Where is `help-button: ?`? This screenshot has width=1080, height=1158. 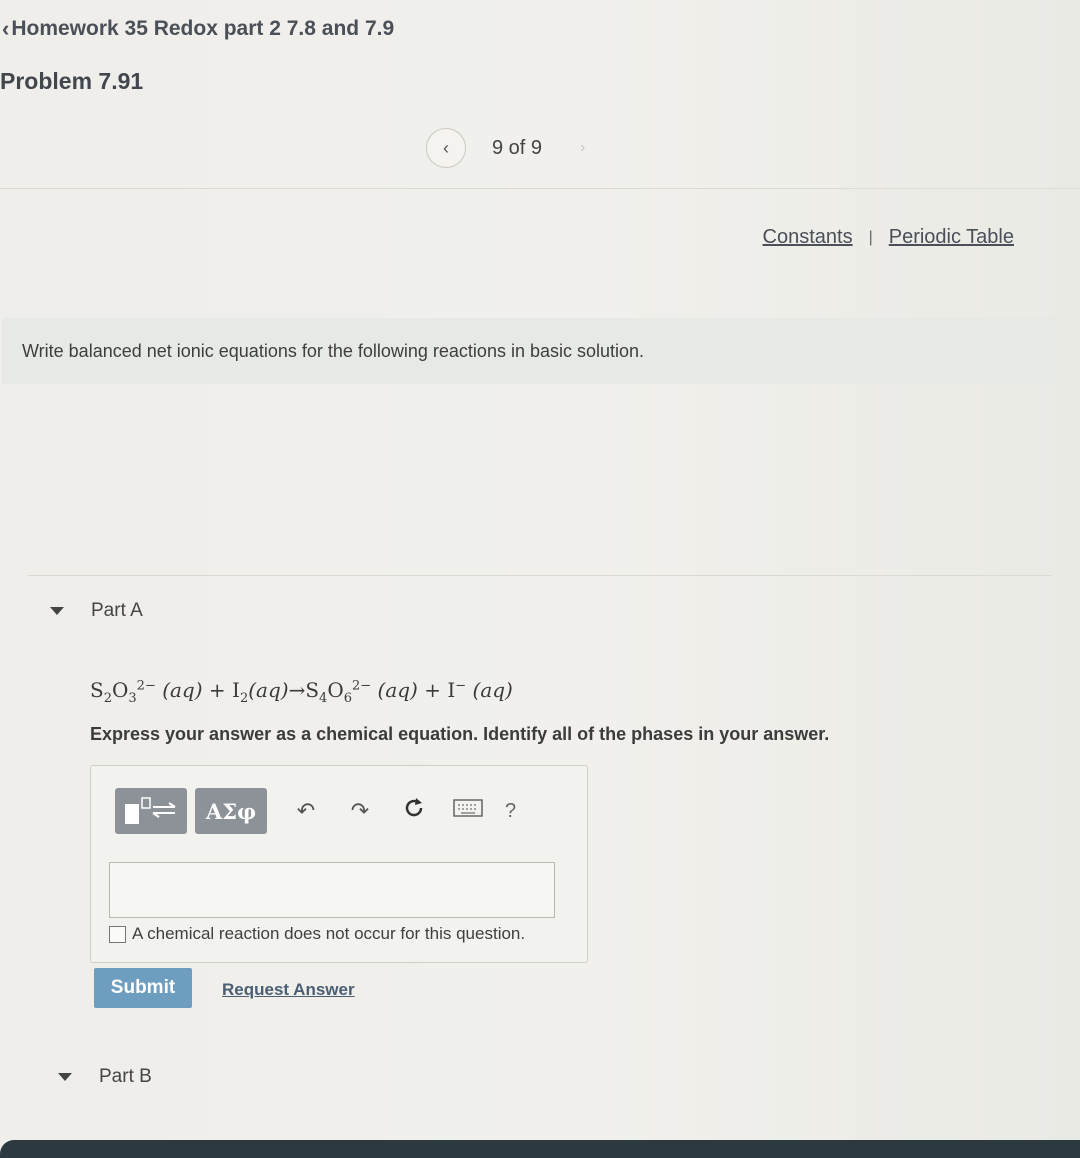
help-button: ? is located at coordinates (510, 811).